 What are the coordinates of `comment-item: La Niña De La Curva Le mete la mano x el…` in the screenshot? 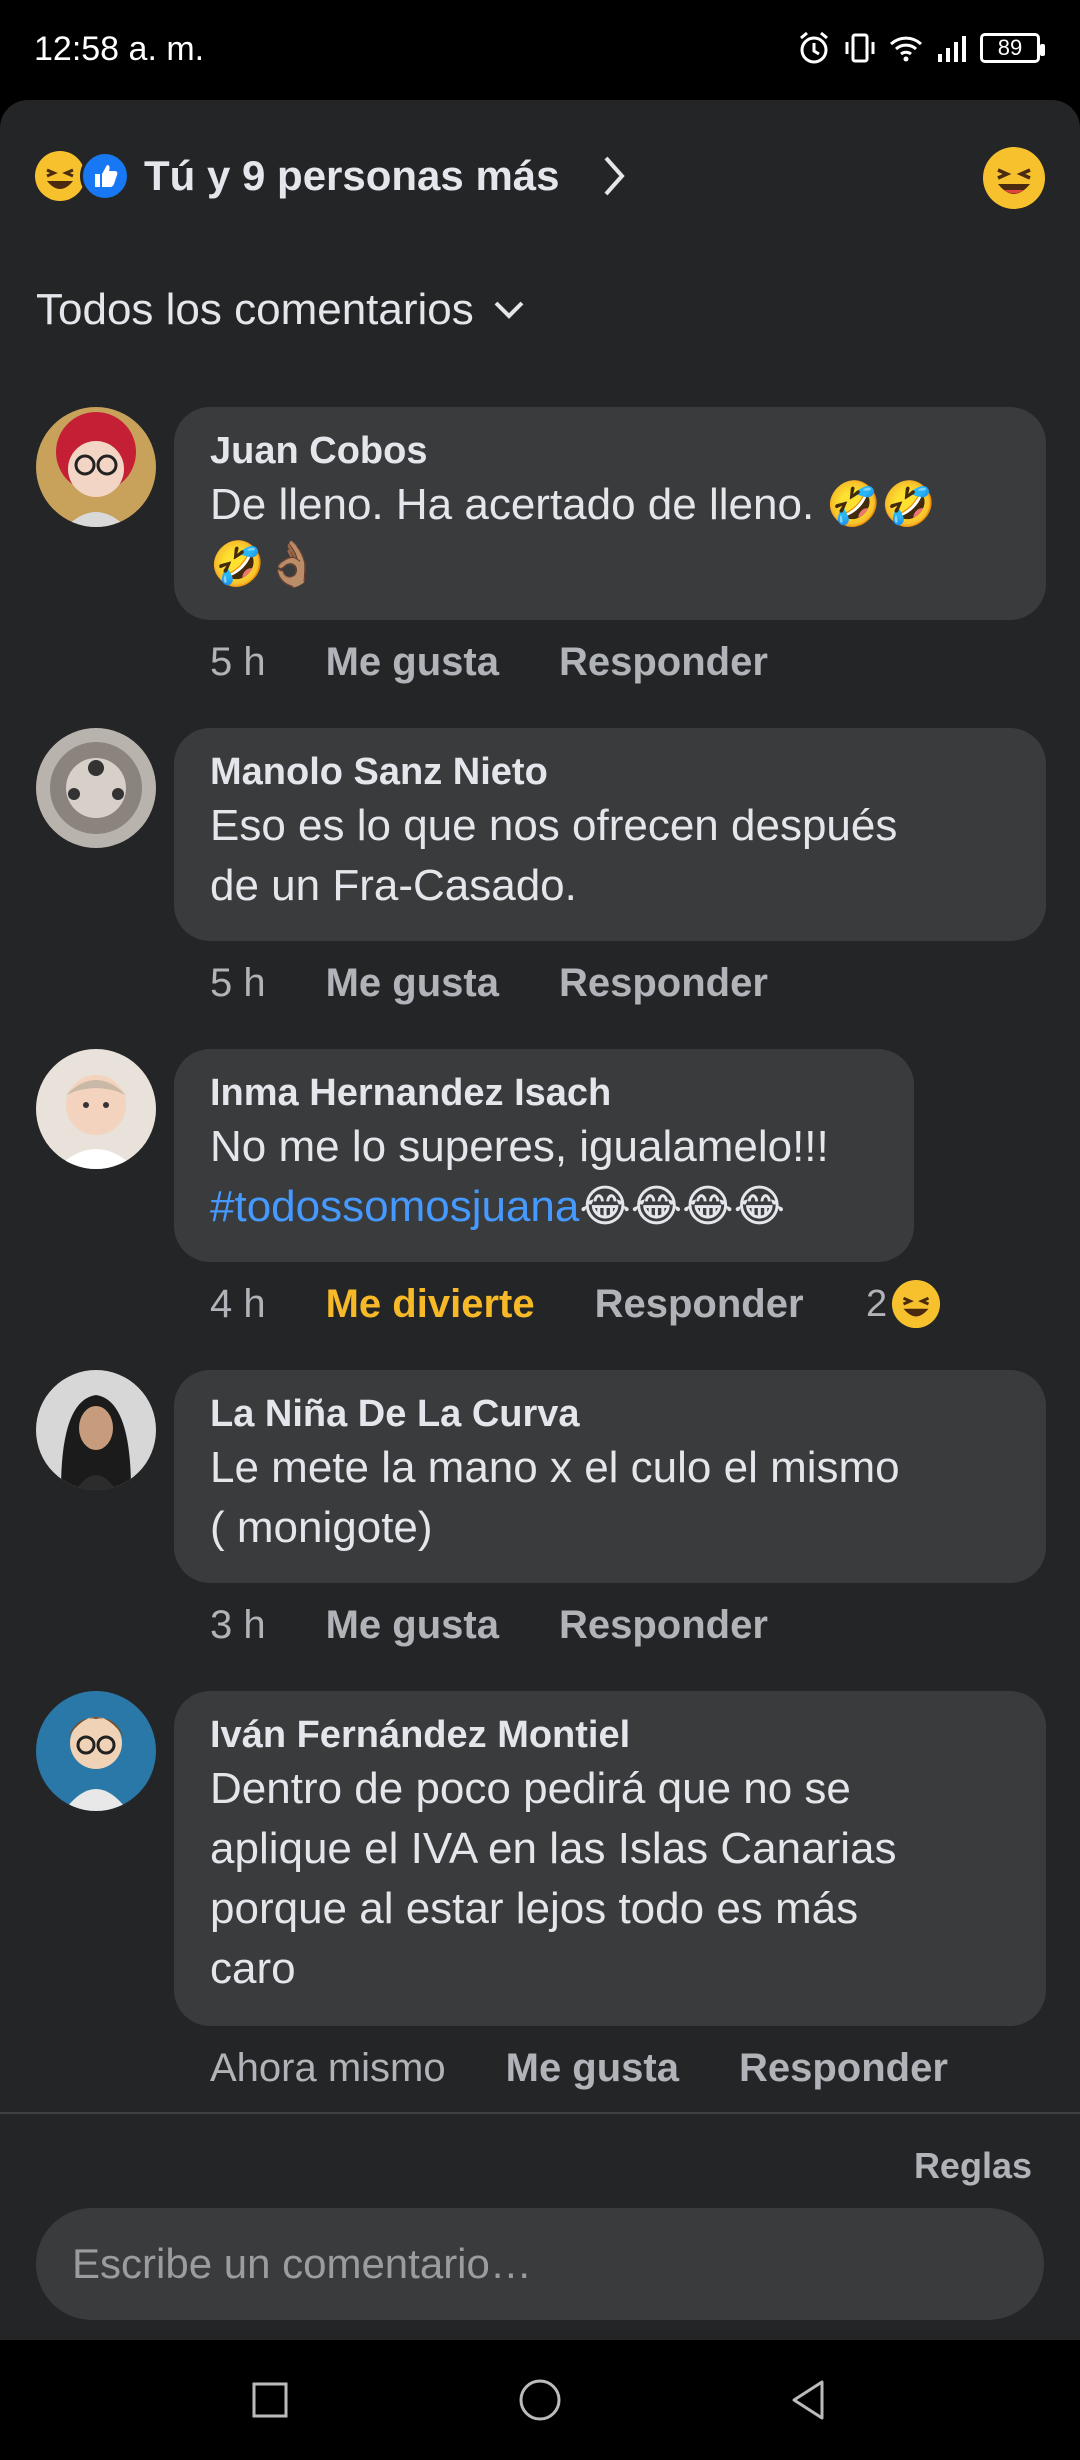 It's located at (541, 1508).